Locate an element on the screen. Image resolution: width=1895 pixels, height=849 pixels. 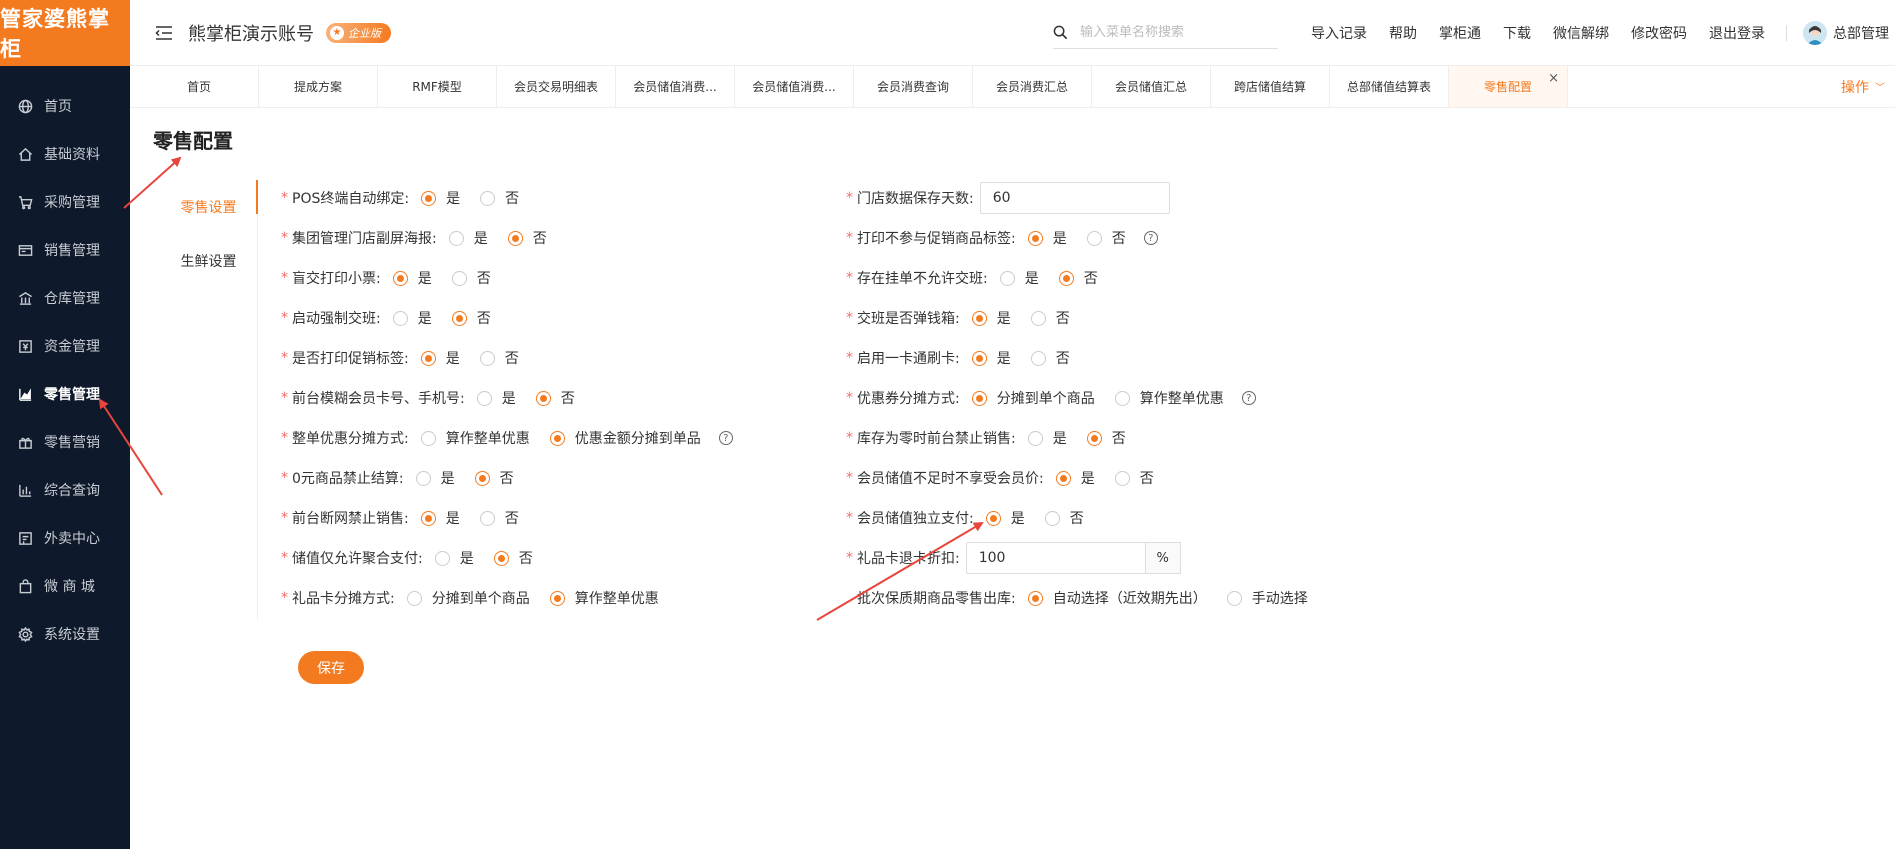
search-icon is located at coordinates (1060, 32).